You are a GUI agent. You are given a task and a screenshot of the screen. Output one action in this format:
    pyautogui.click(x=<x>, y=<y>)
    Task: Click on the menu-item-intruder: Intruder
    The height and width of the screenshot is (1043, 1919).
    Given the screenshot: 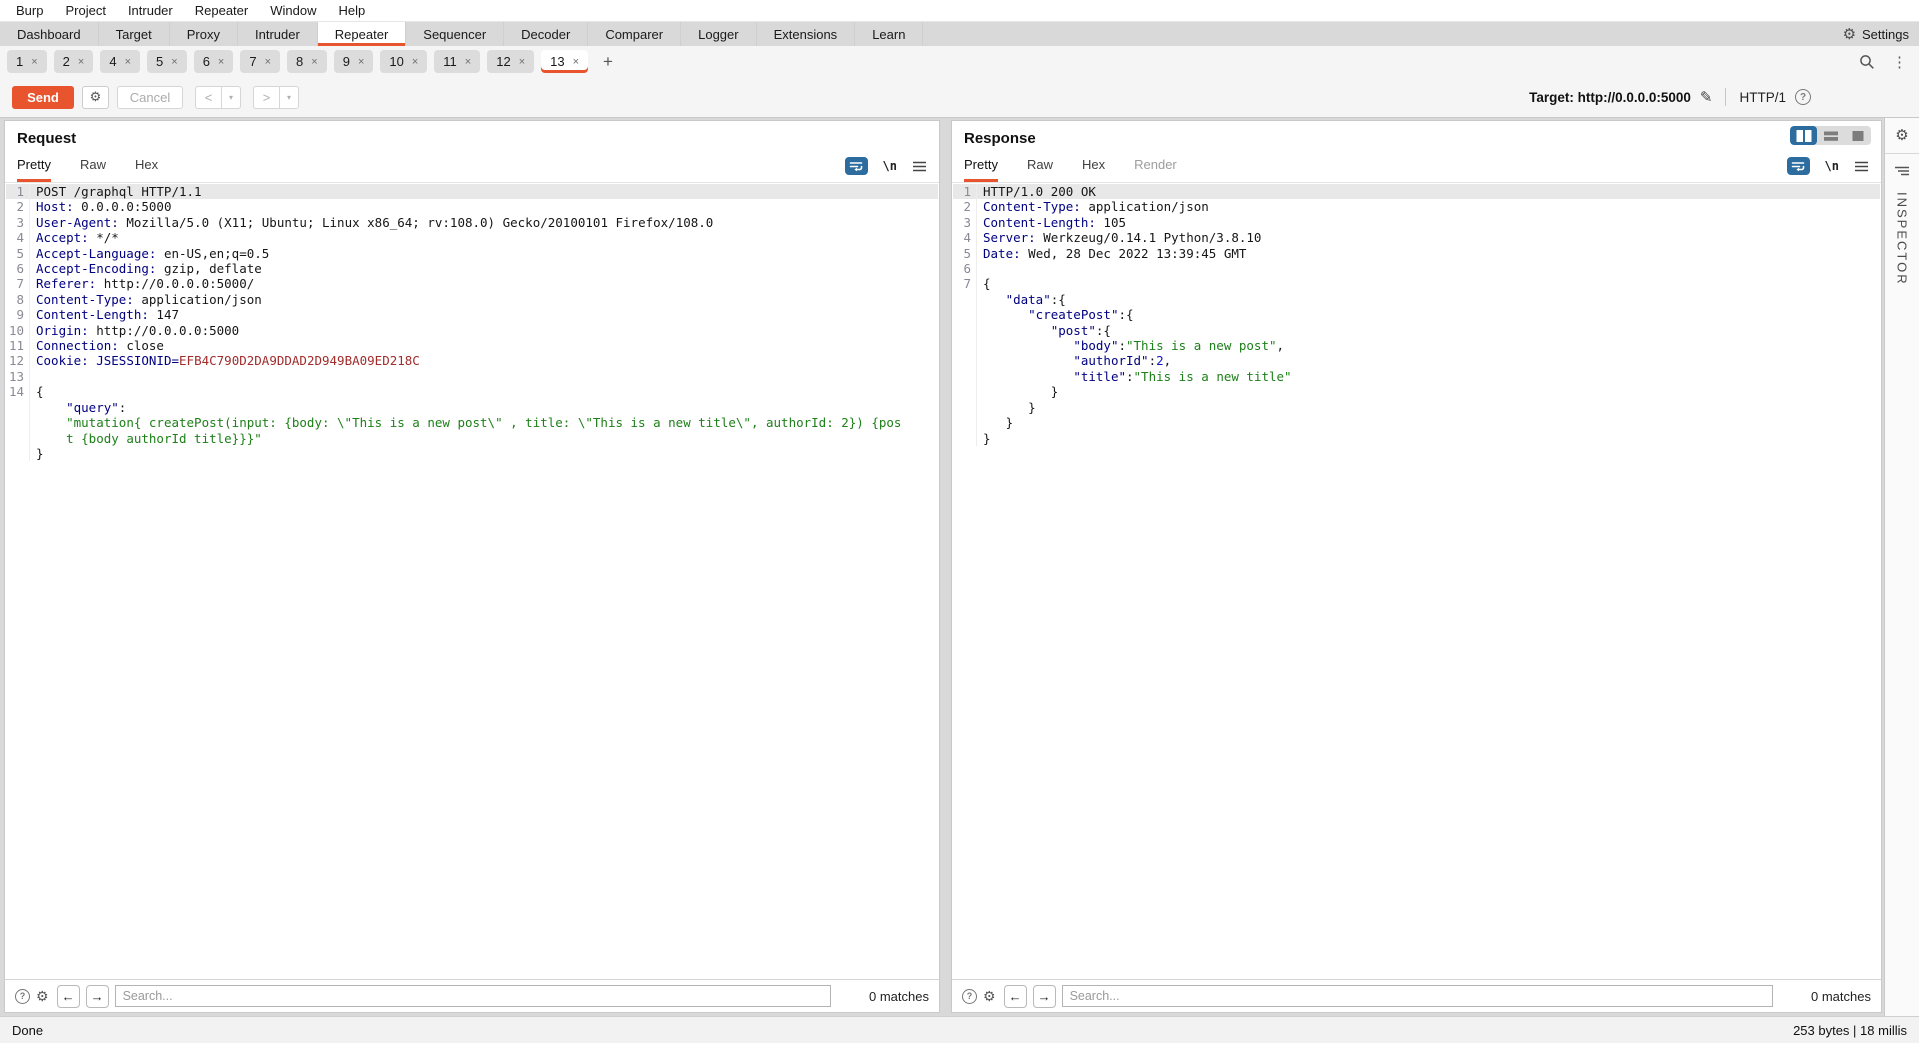 What is the action you would take?
    pyautogui.click(x=150, y=10)
    